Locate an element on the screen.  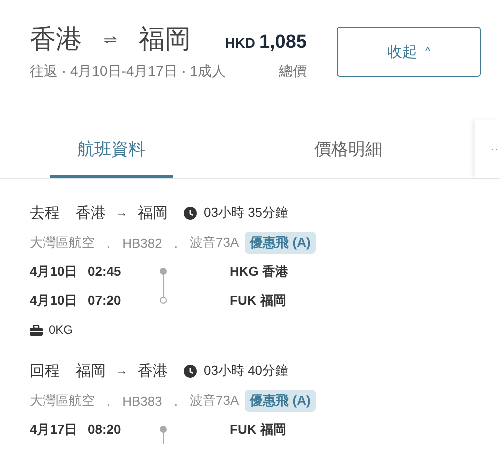
more-tabs: ·· is located at coordinates (487, 149).